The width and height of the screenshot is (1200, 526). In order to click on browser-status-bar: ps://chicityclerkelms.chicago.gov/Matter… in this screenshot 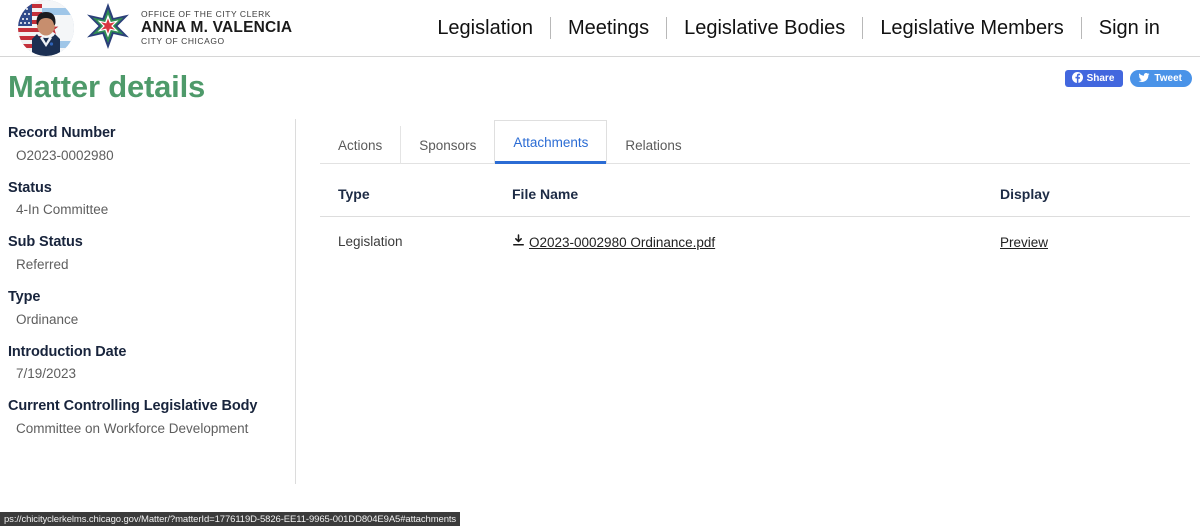, I will do `click(230, 519)`.